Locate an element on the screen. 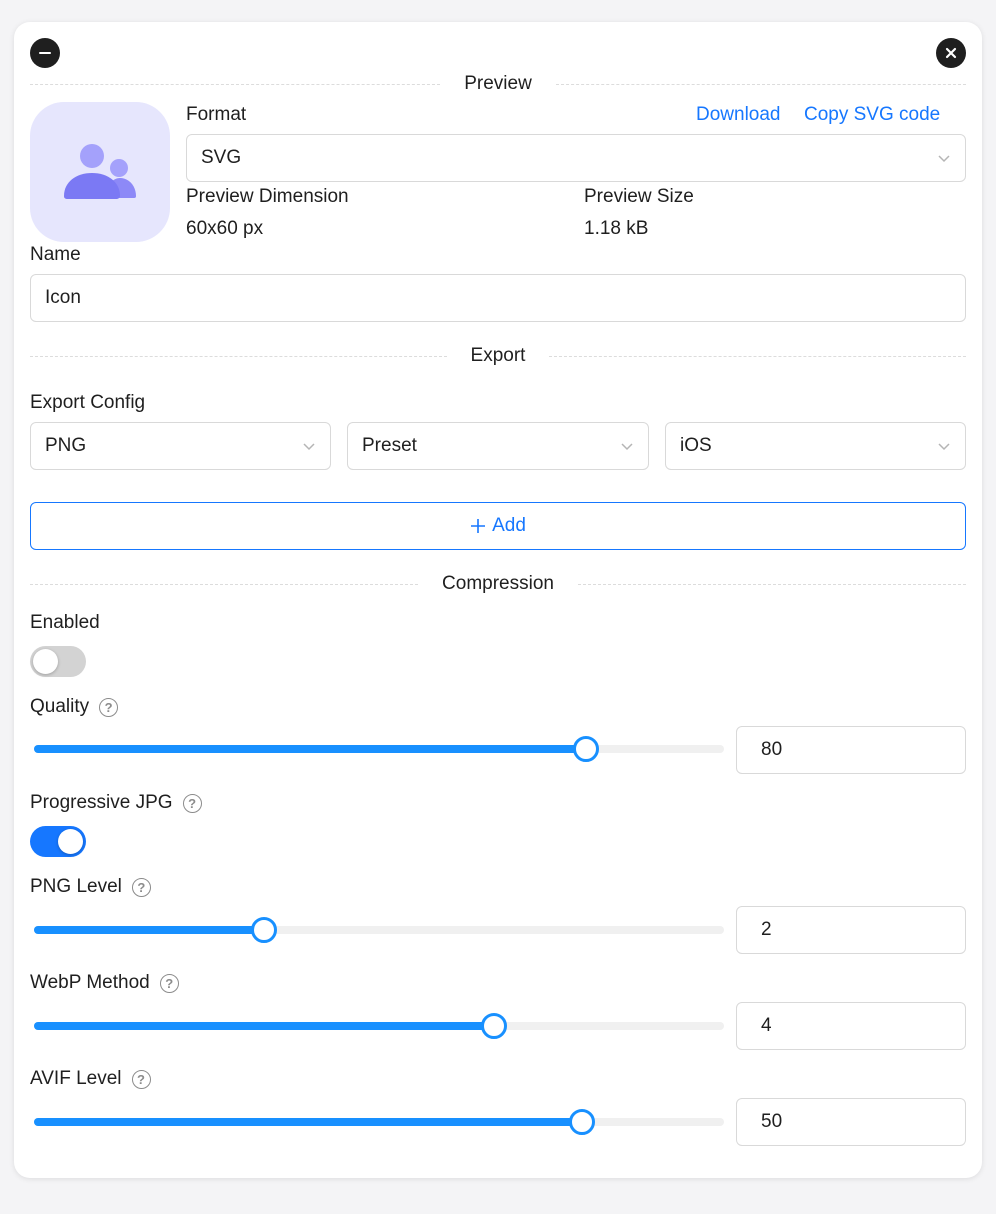  export-preset-value: Preset is located at coordinates (389, 445).